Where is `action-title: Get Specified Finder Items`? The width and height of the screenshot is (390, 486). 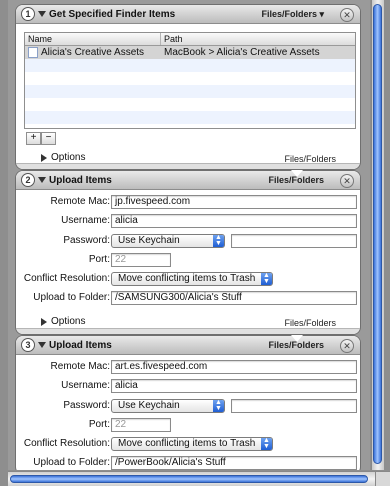
action-title: Get Specified Finder Items is located at coordinates (112, 14).